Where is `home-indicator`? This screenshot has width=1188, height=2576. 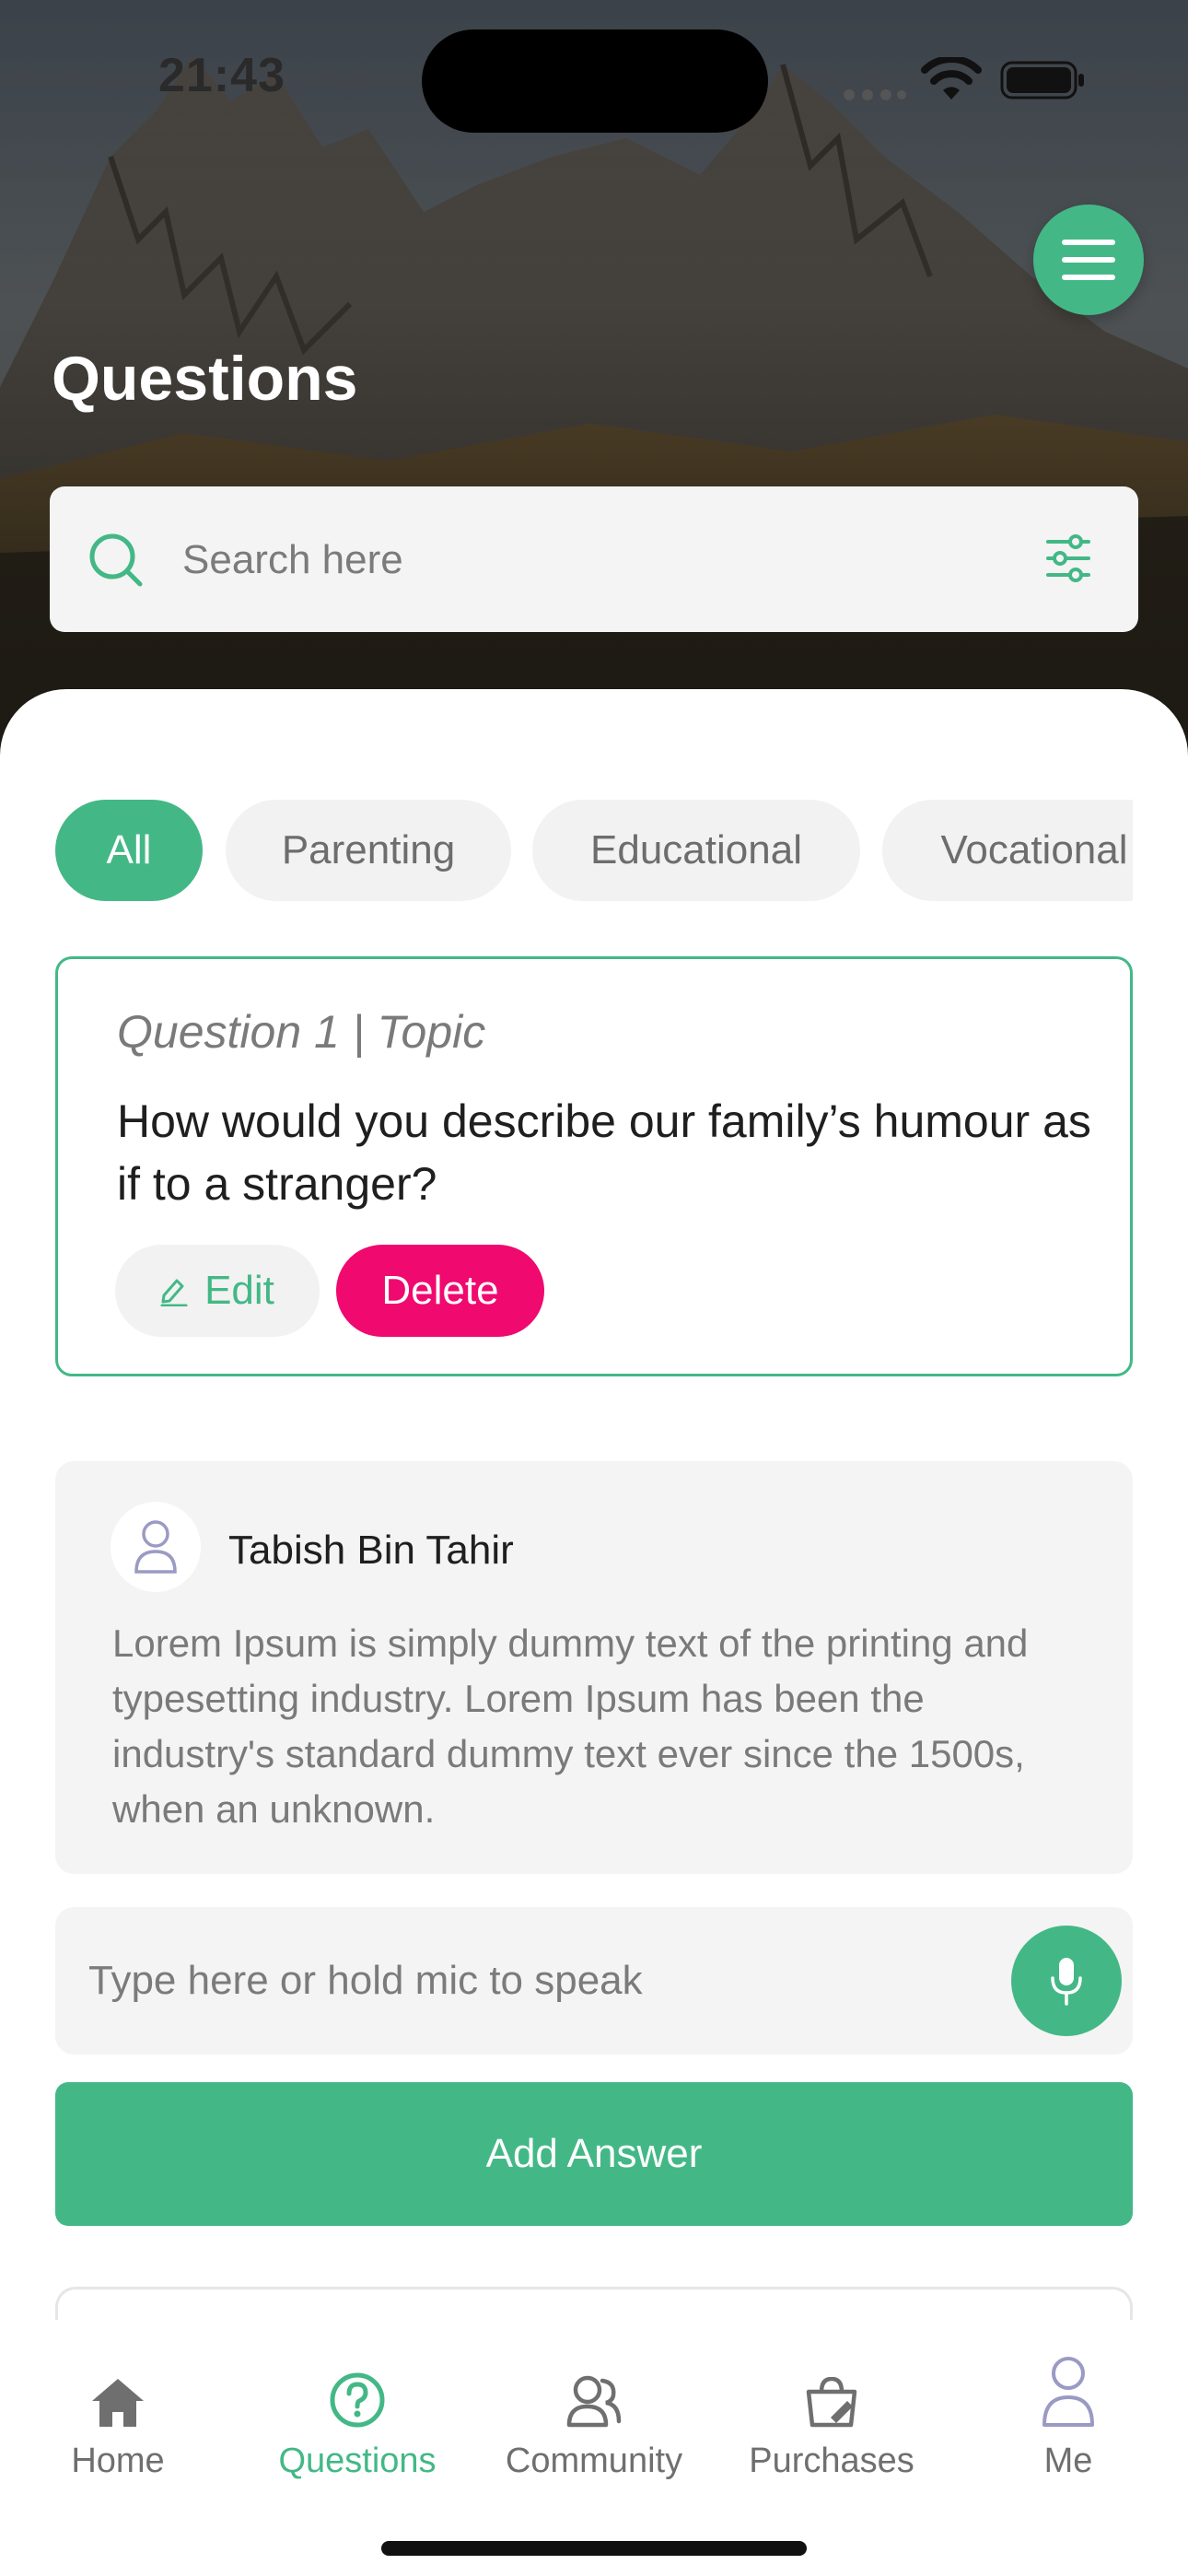
home-indicator is located at coordinates (594, 2548).